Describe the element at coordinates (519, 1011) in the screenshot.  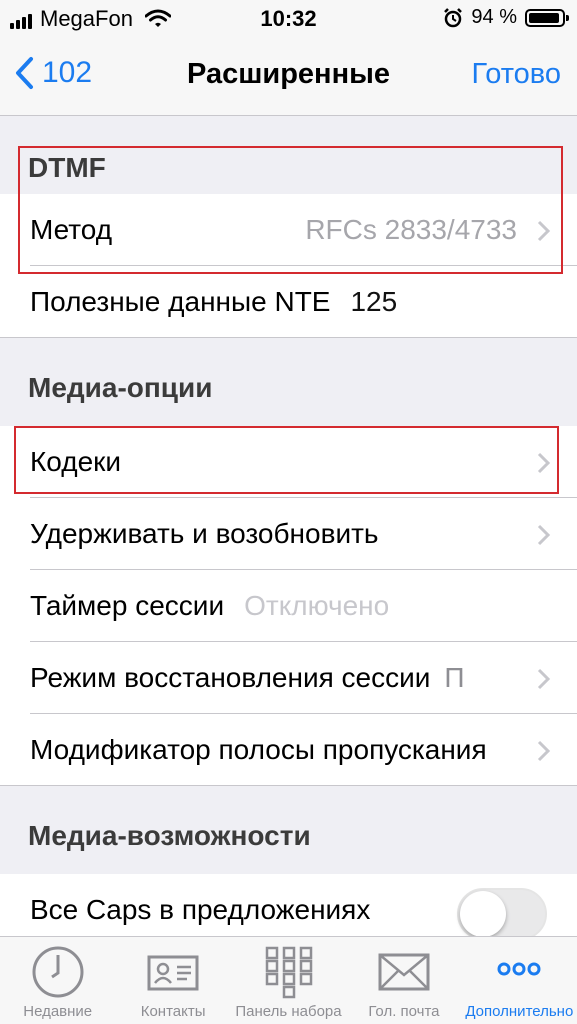
I see `tab-label: Дополнительно` at that location.